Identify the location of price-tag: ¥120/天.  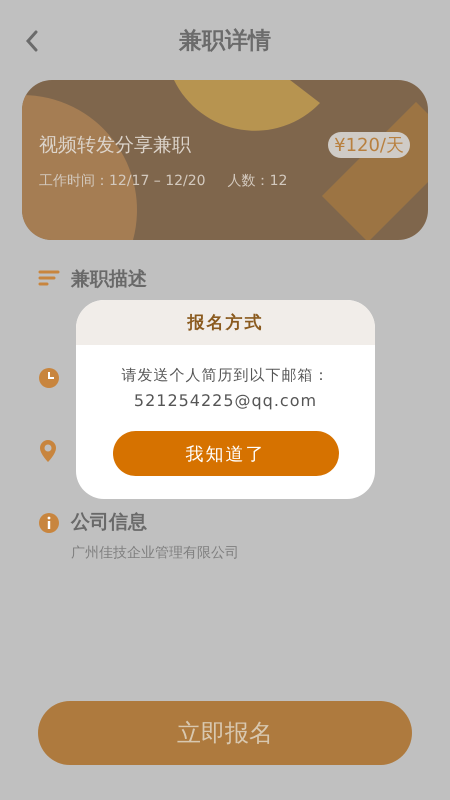
(369, 145).